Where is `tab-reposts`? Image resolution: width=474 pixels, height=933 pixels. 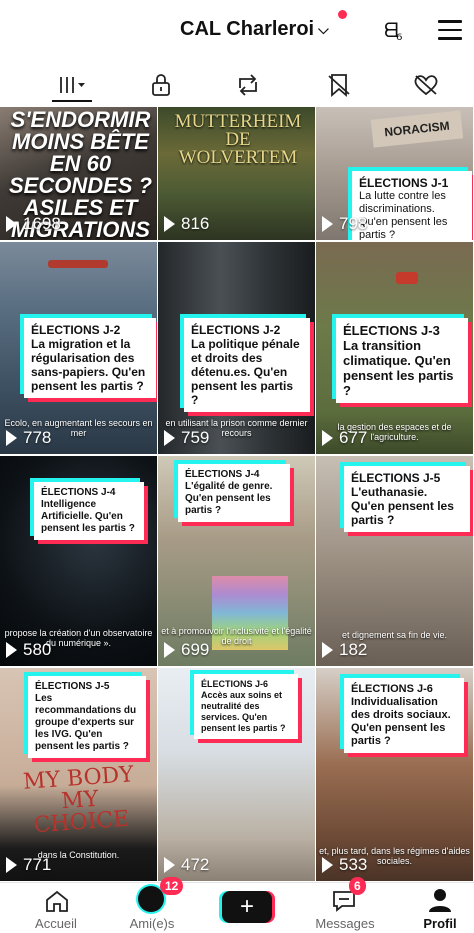
tab-reposts is located at coordinates (248, 85).